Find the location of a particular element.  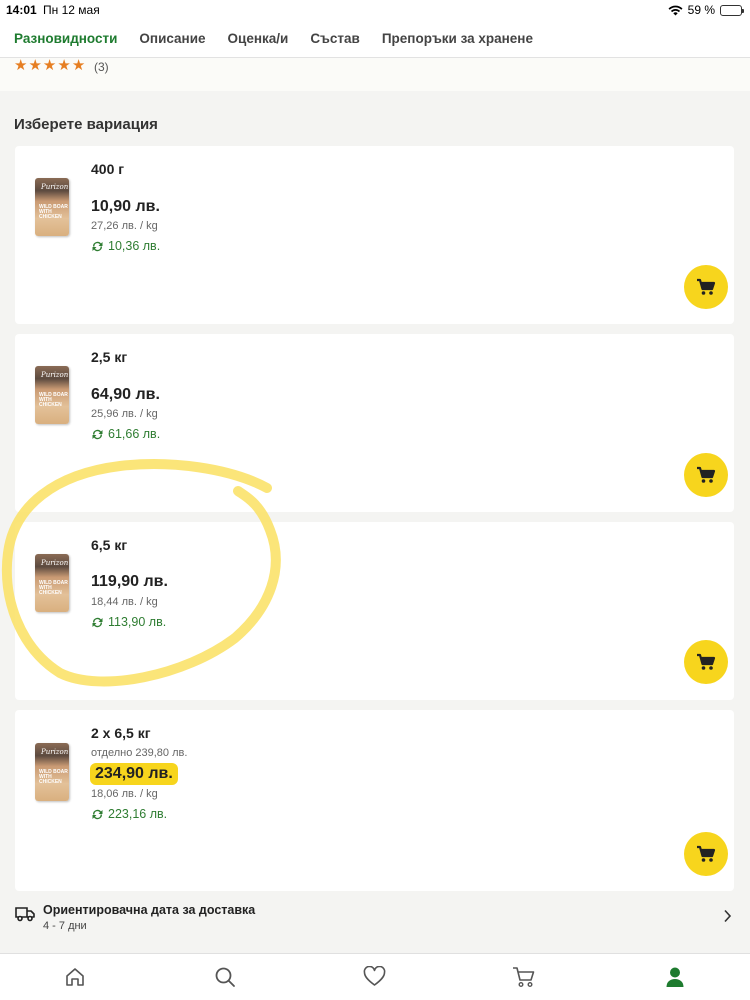

variant-name: 2,5 кг is located at coordinates (109, 357).